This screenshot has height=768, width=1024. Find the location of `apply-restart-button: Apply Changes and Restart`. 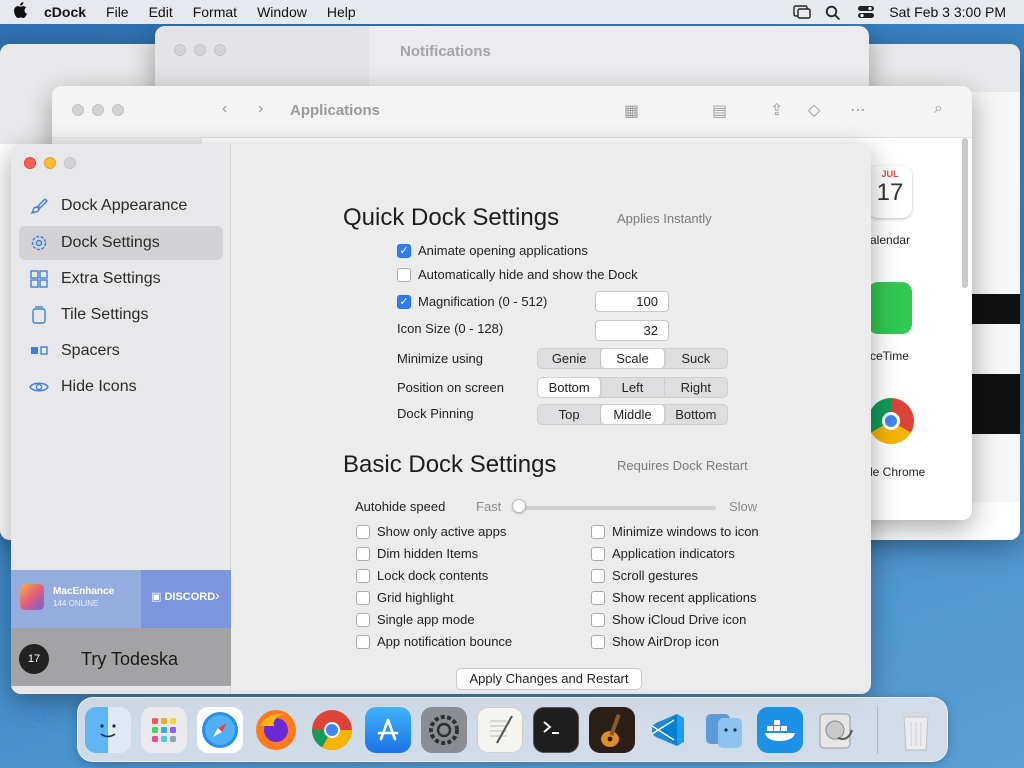

apply-restart-button: Apply Changes and Restart is located at coordinates (549, 679).